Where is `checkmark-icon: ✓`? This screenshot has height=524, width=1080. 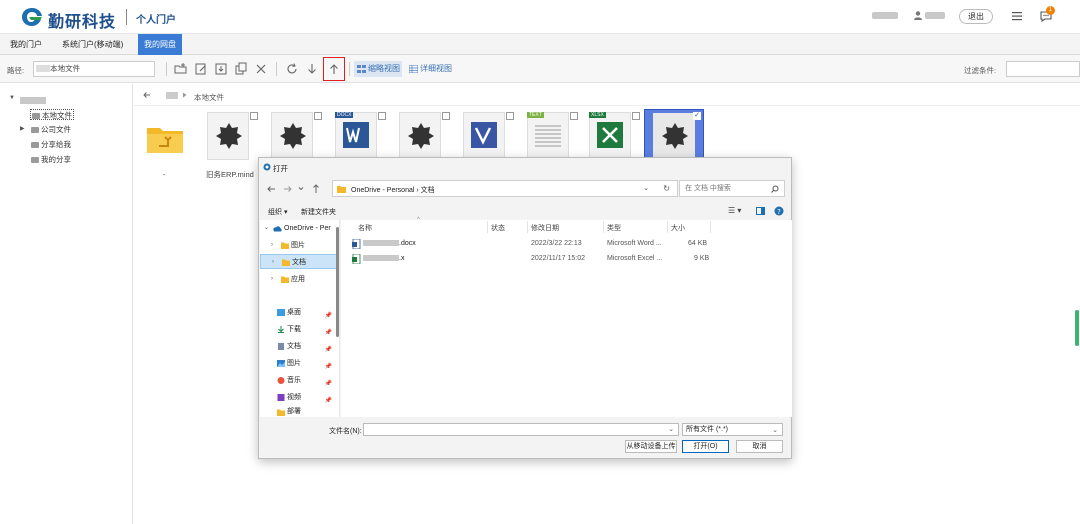
checkmark-icon: ✓ is located at coordinates (697, 116).